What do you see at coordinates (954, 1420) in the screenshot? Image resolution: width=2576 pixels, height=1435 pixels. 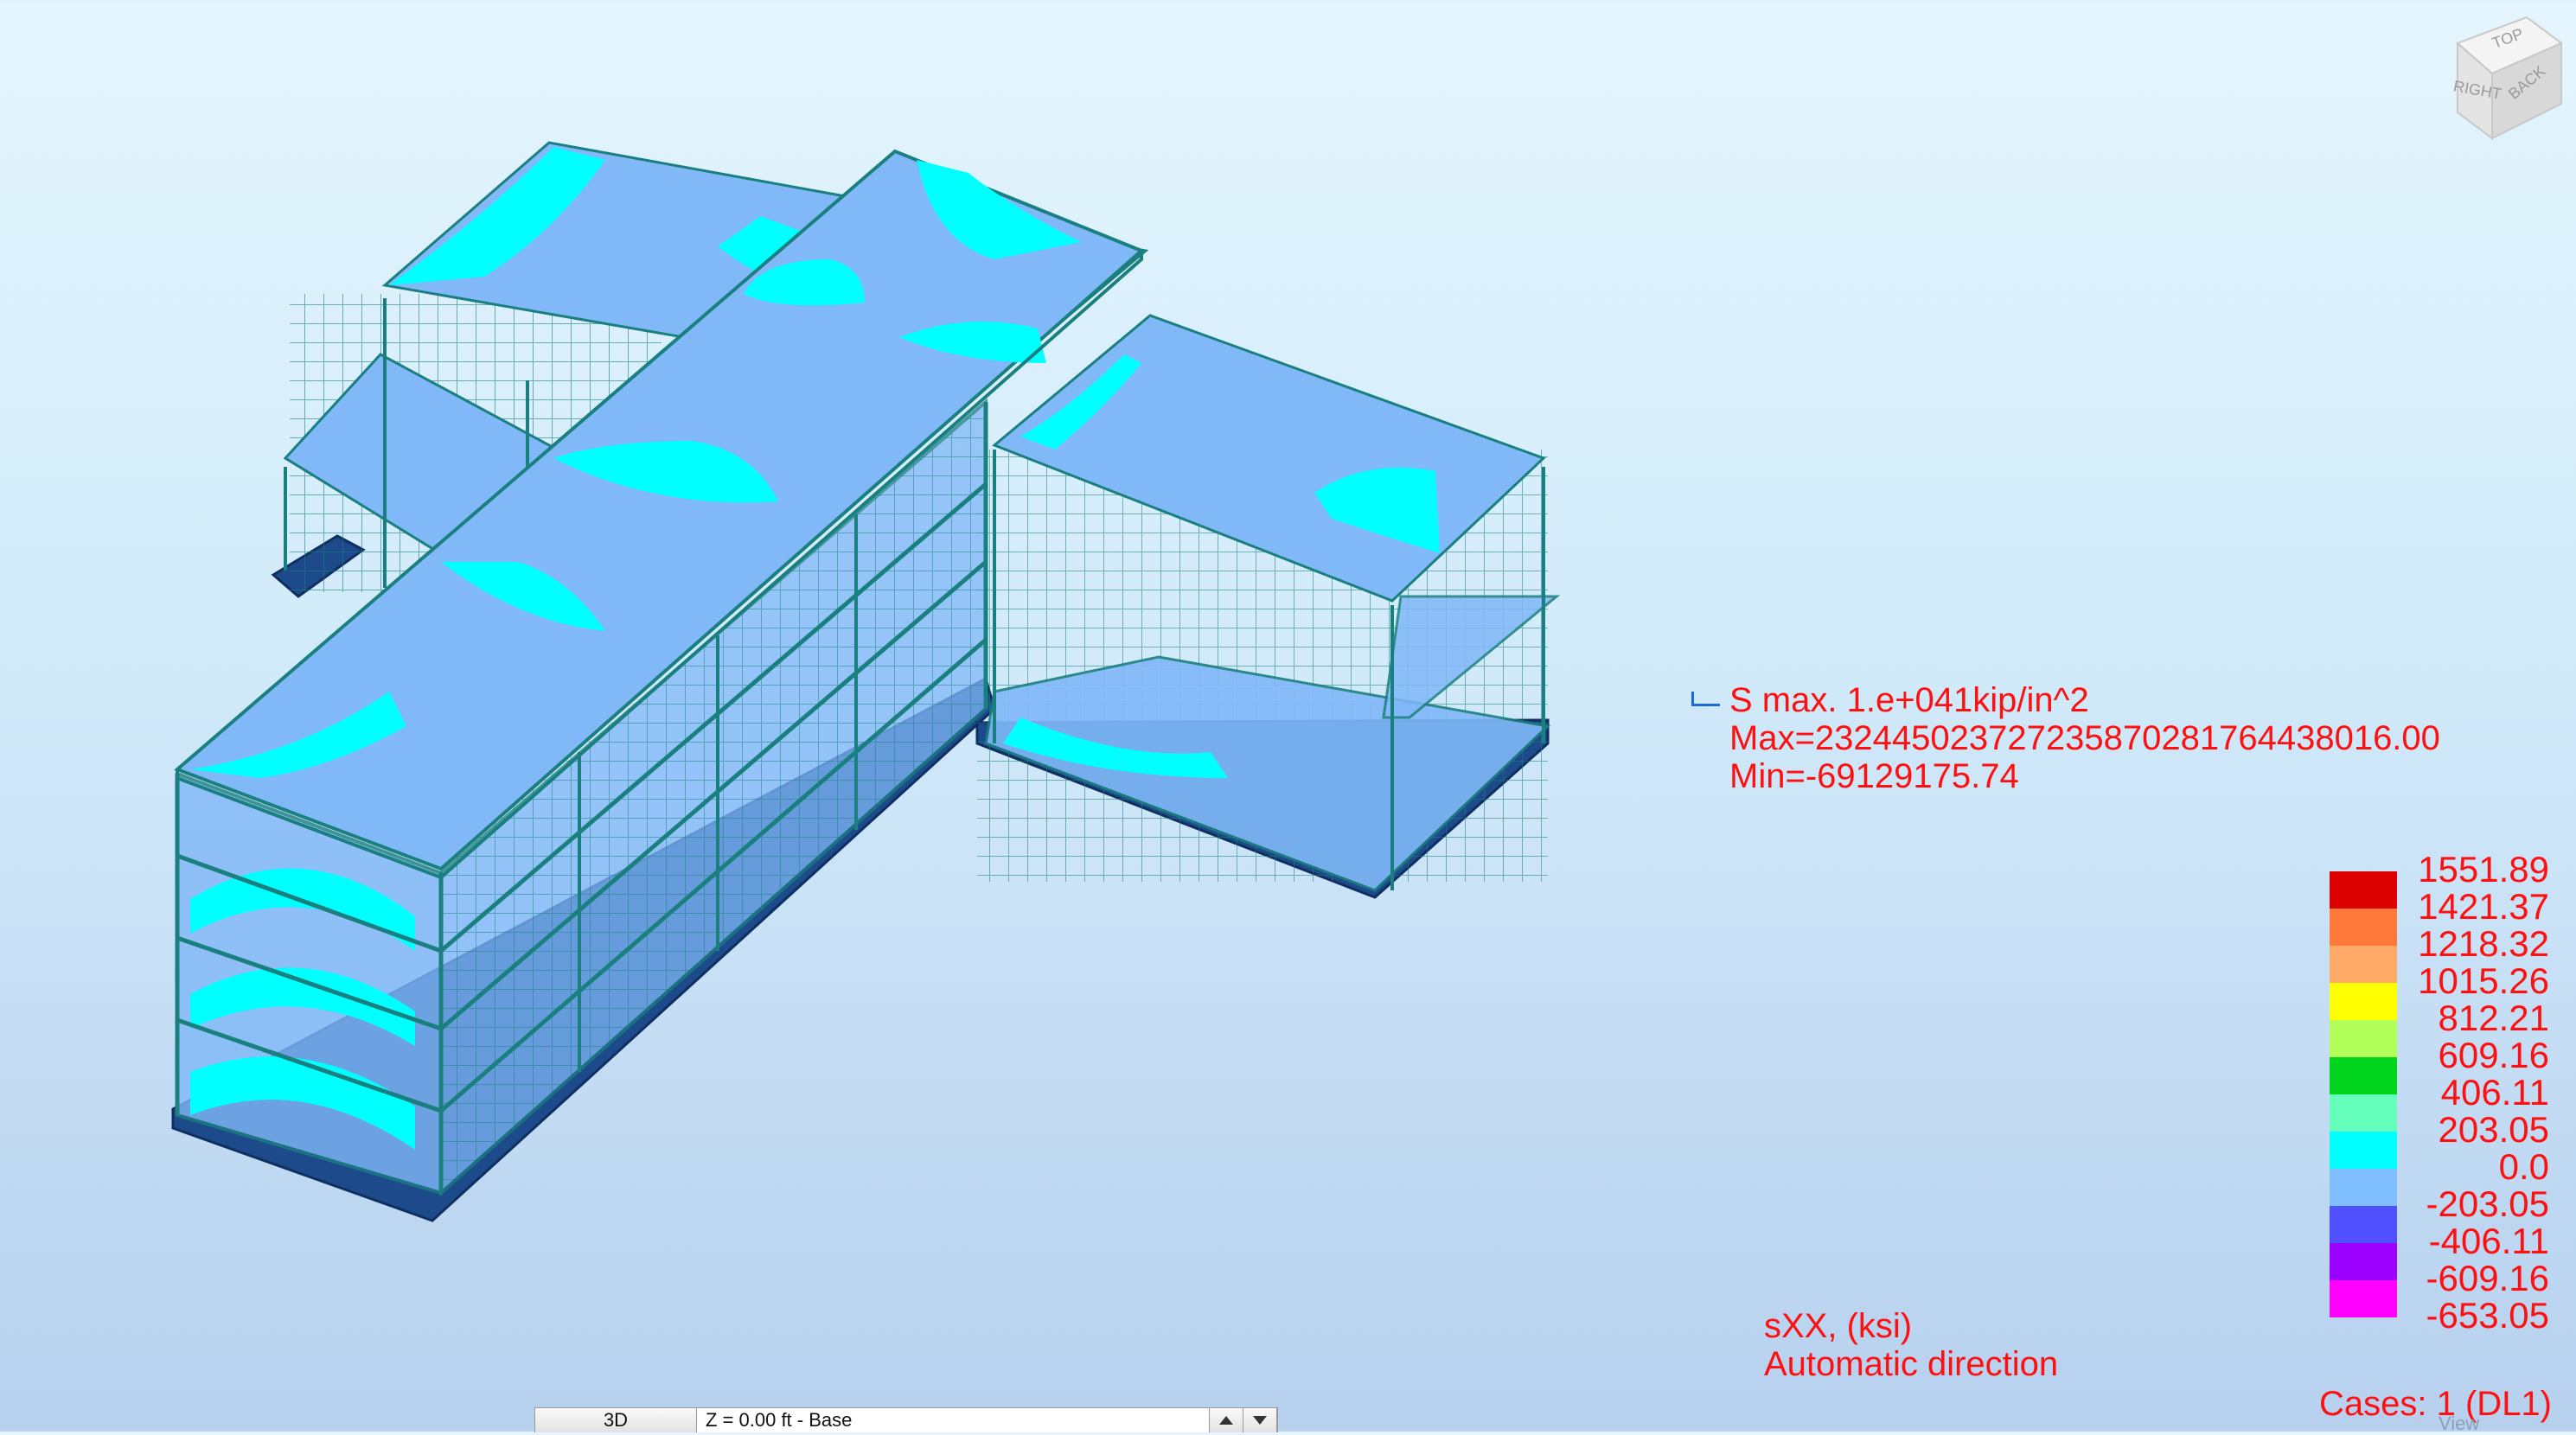 I see `work-plane-select: Z = 0.00 ft - Base` at bounding box center [954, 1420].